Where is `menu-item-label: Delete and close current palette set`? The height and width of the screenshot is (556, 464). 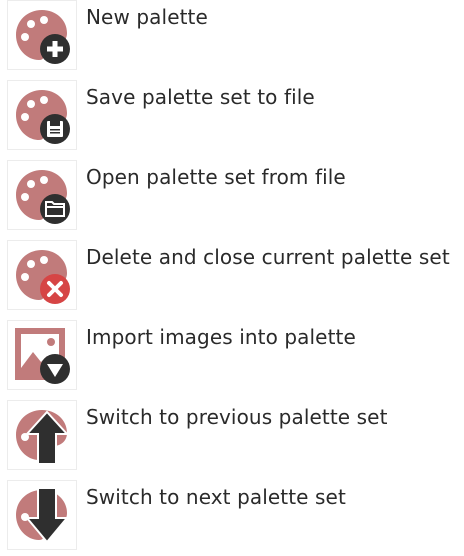
menu-item-label: Delete and close current palette set is located at coordinates (268, 257).